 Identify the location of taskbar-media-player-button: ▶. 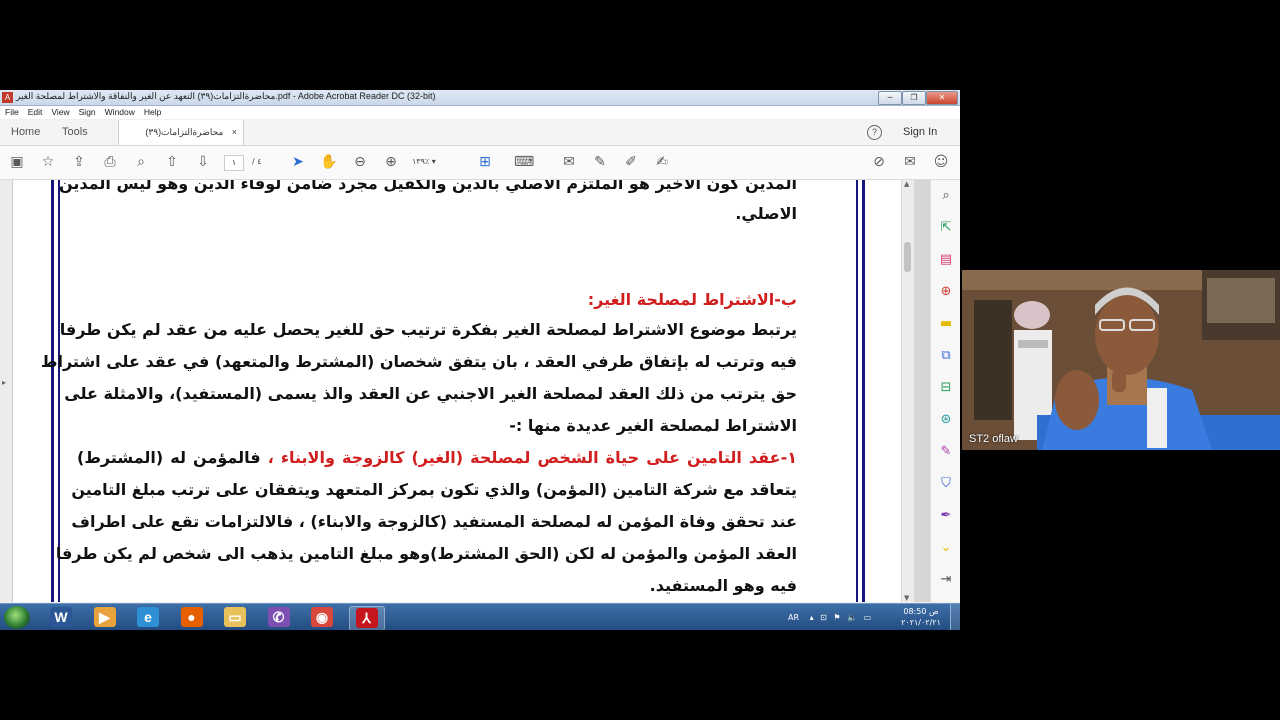
(105, 617).